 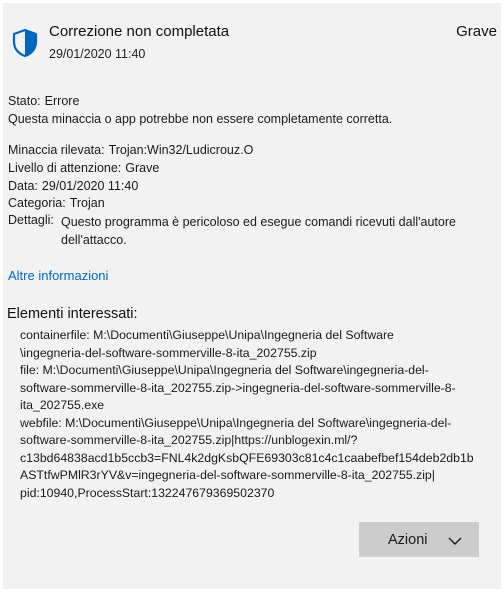 I want to click on threat-datetime: 29/01/2020 11:40, so click(x=97, y=54).